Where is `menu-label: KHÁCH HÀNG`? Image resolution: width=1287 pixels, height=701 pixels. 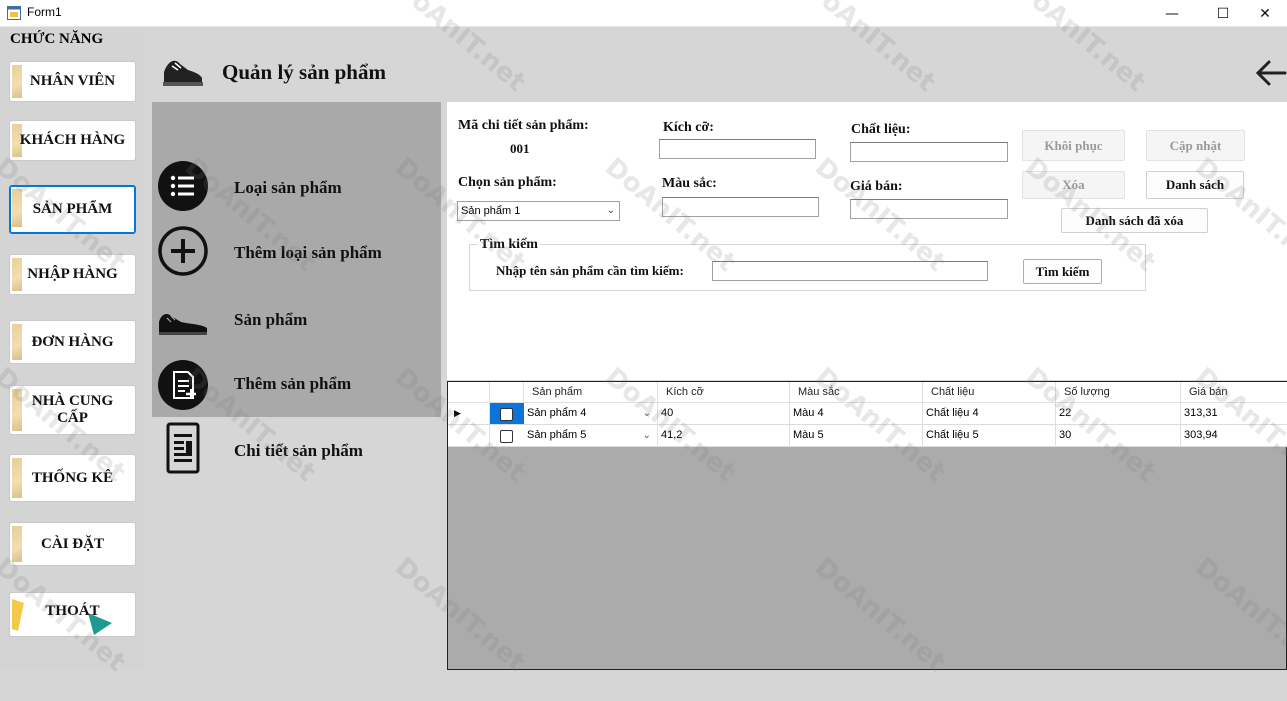 menu-label: KHÁCH HÀNG is located at coordinates (72, 140).